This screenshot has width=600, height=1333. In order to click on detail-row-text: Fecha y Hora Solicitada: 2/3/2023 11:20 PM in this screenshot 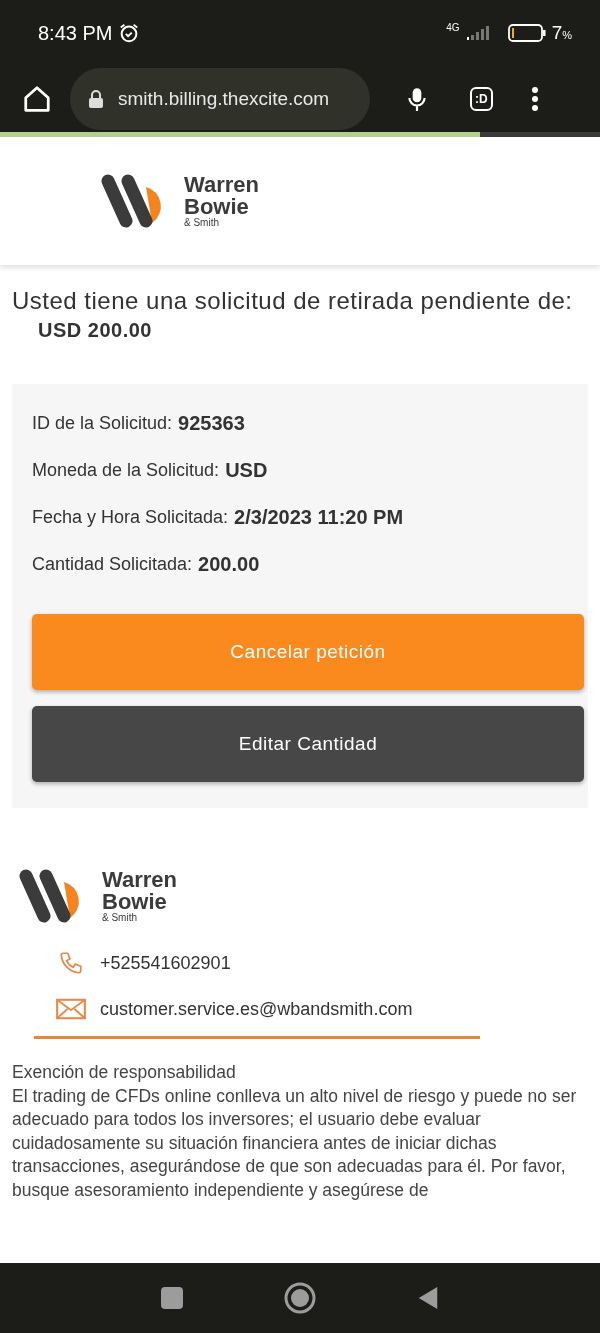, I will do `click(218, 517)`.